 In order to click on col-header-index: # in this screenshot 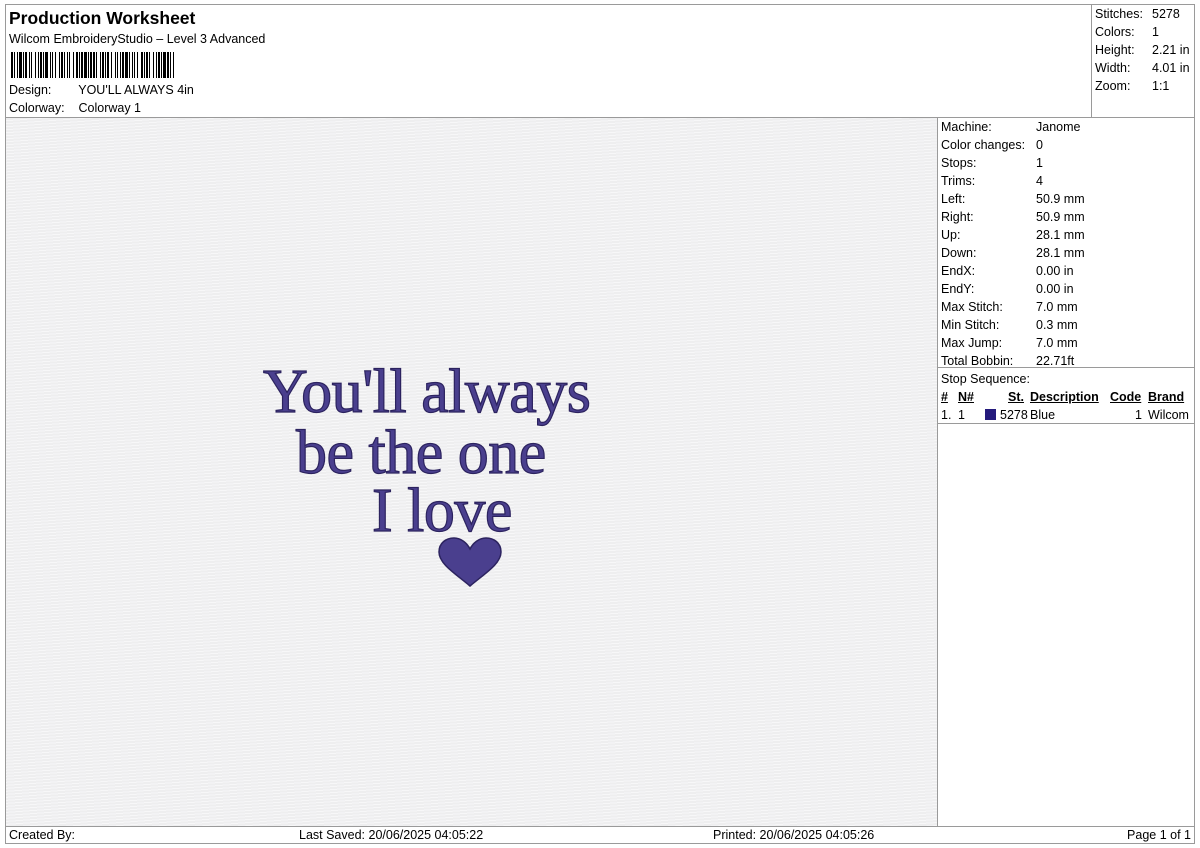, I will do `click(944, 397)`.